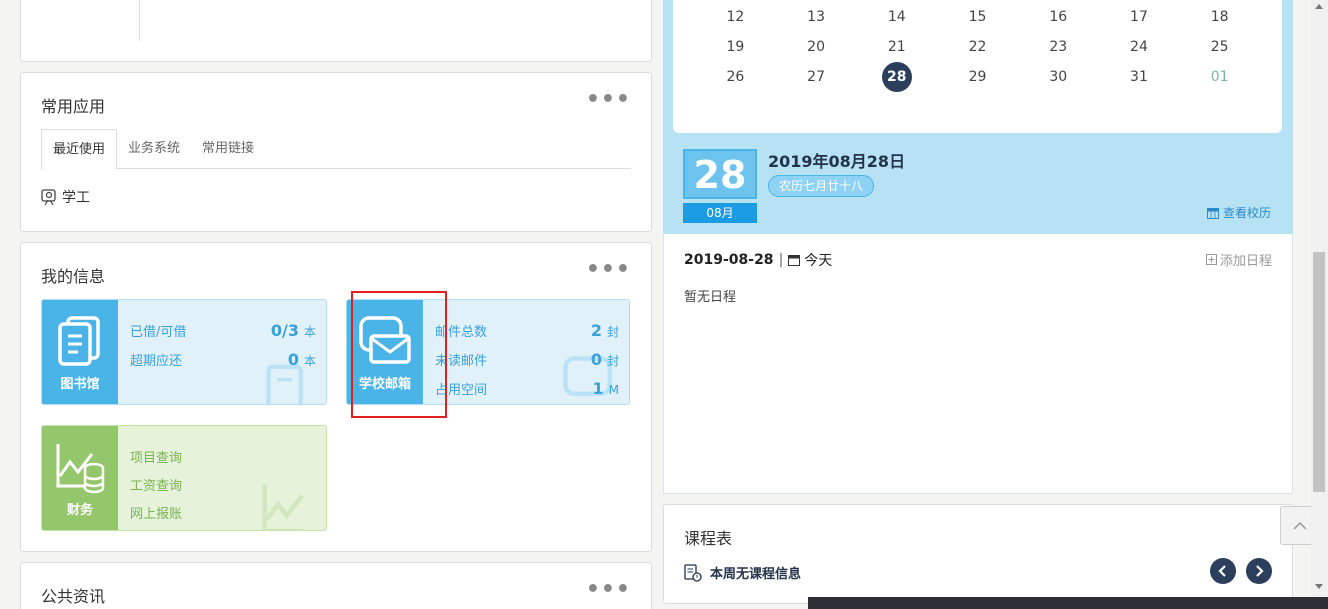 The width and height of the screenshot is (1328, 609). Describe the element at coordinates (139, 20) in the screenshot. I see `divider` at that location.